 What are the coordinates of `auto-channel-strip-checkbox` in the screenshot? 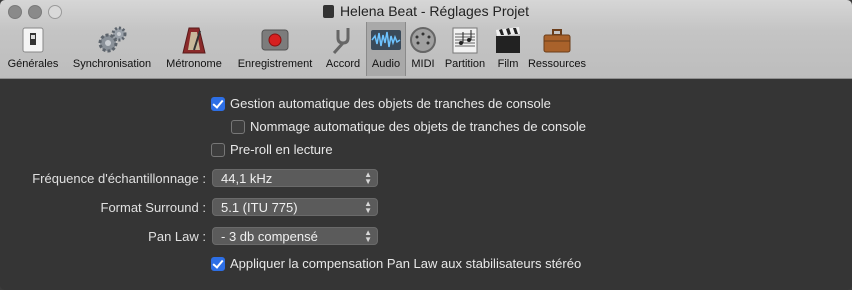 It's located at (218, 104).